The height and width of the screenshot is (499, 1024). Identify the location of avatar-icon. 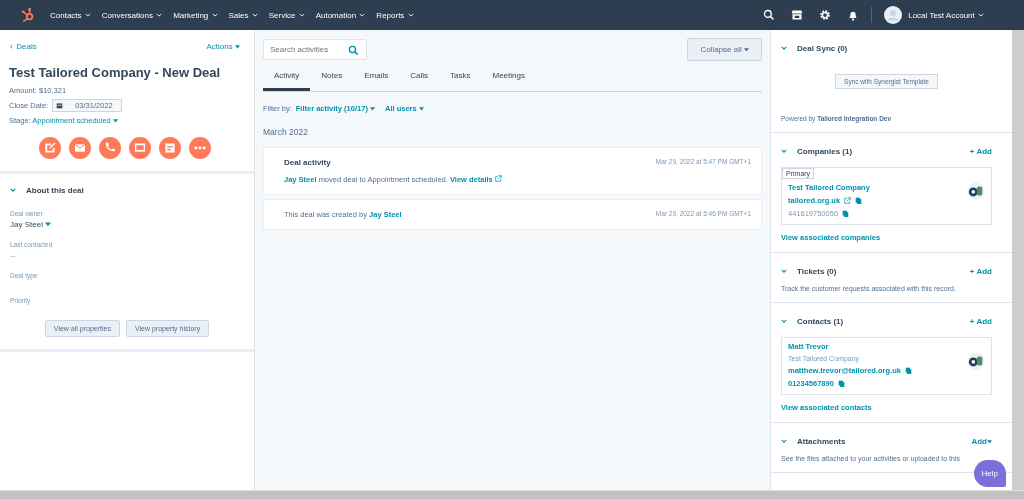
(893, 15).